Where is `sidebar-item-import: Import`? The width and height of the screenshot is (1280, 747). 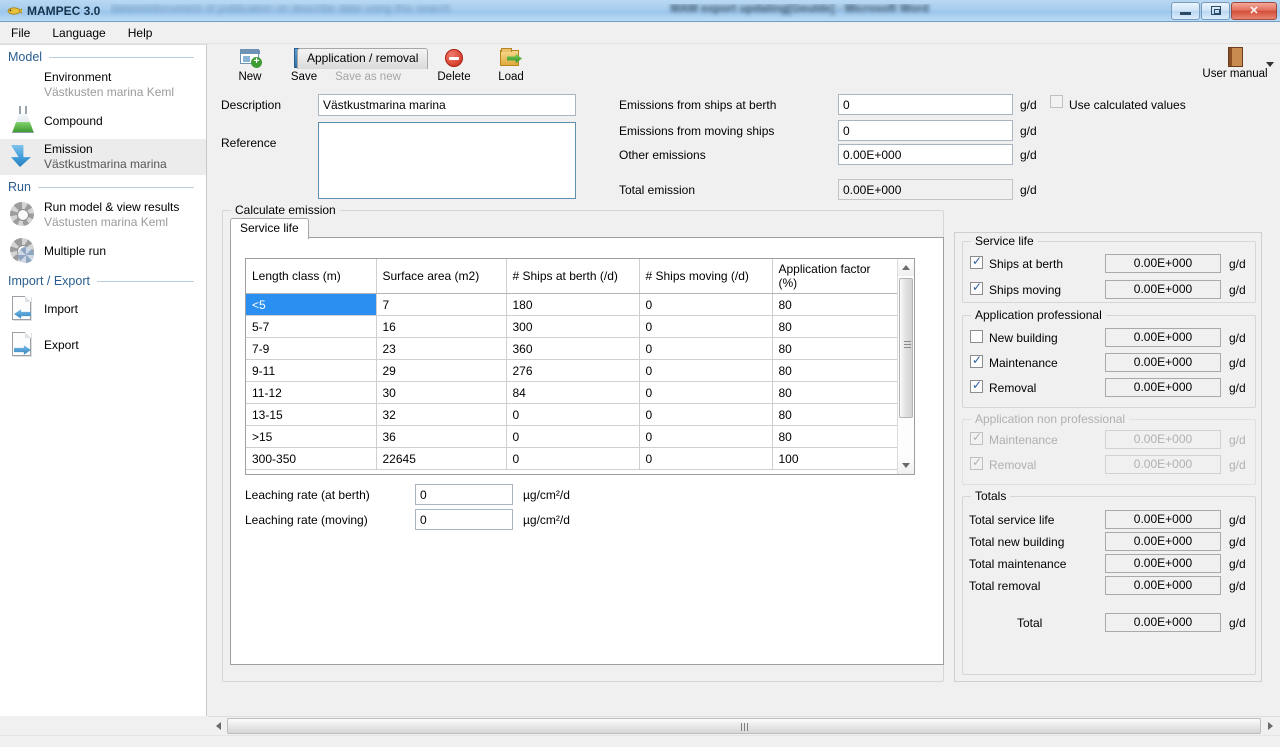
sidebar-item-import: Import is located at coordinates (103, 309).